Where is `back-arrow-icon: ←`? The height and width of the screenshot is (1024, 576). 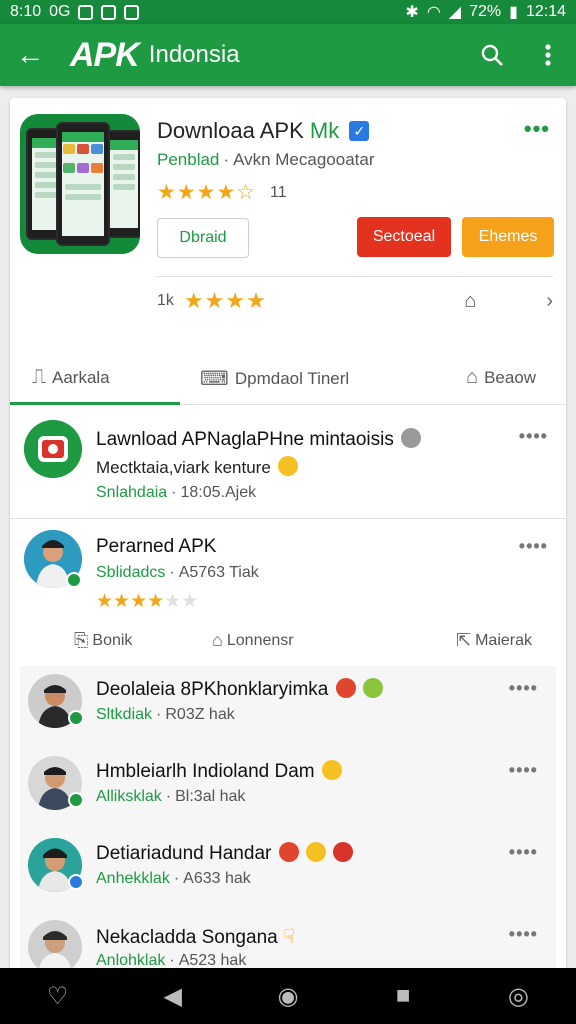 back-arrow-icon: ← is located at coordinates (30, 55).